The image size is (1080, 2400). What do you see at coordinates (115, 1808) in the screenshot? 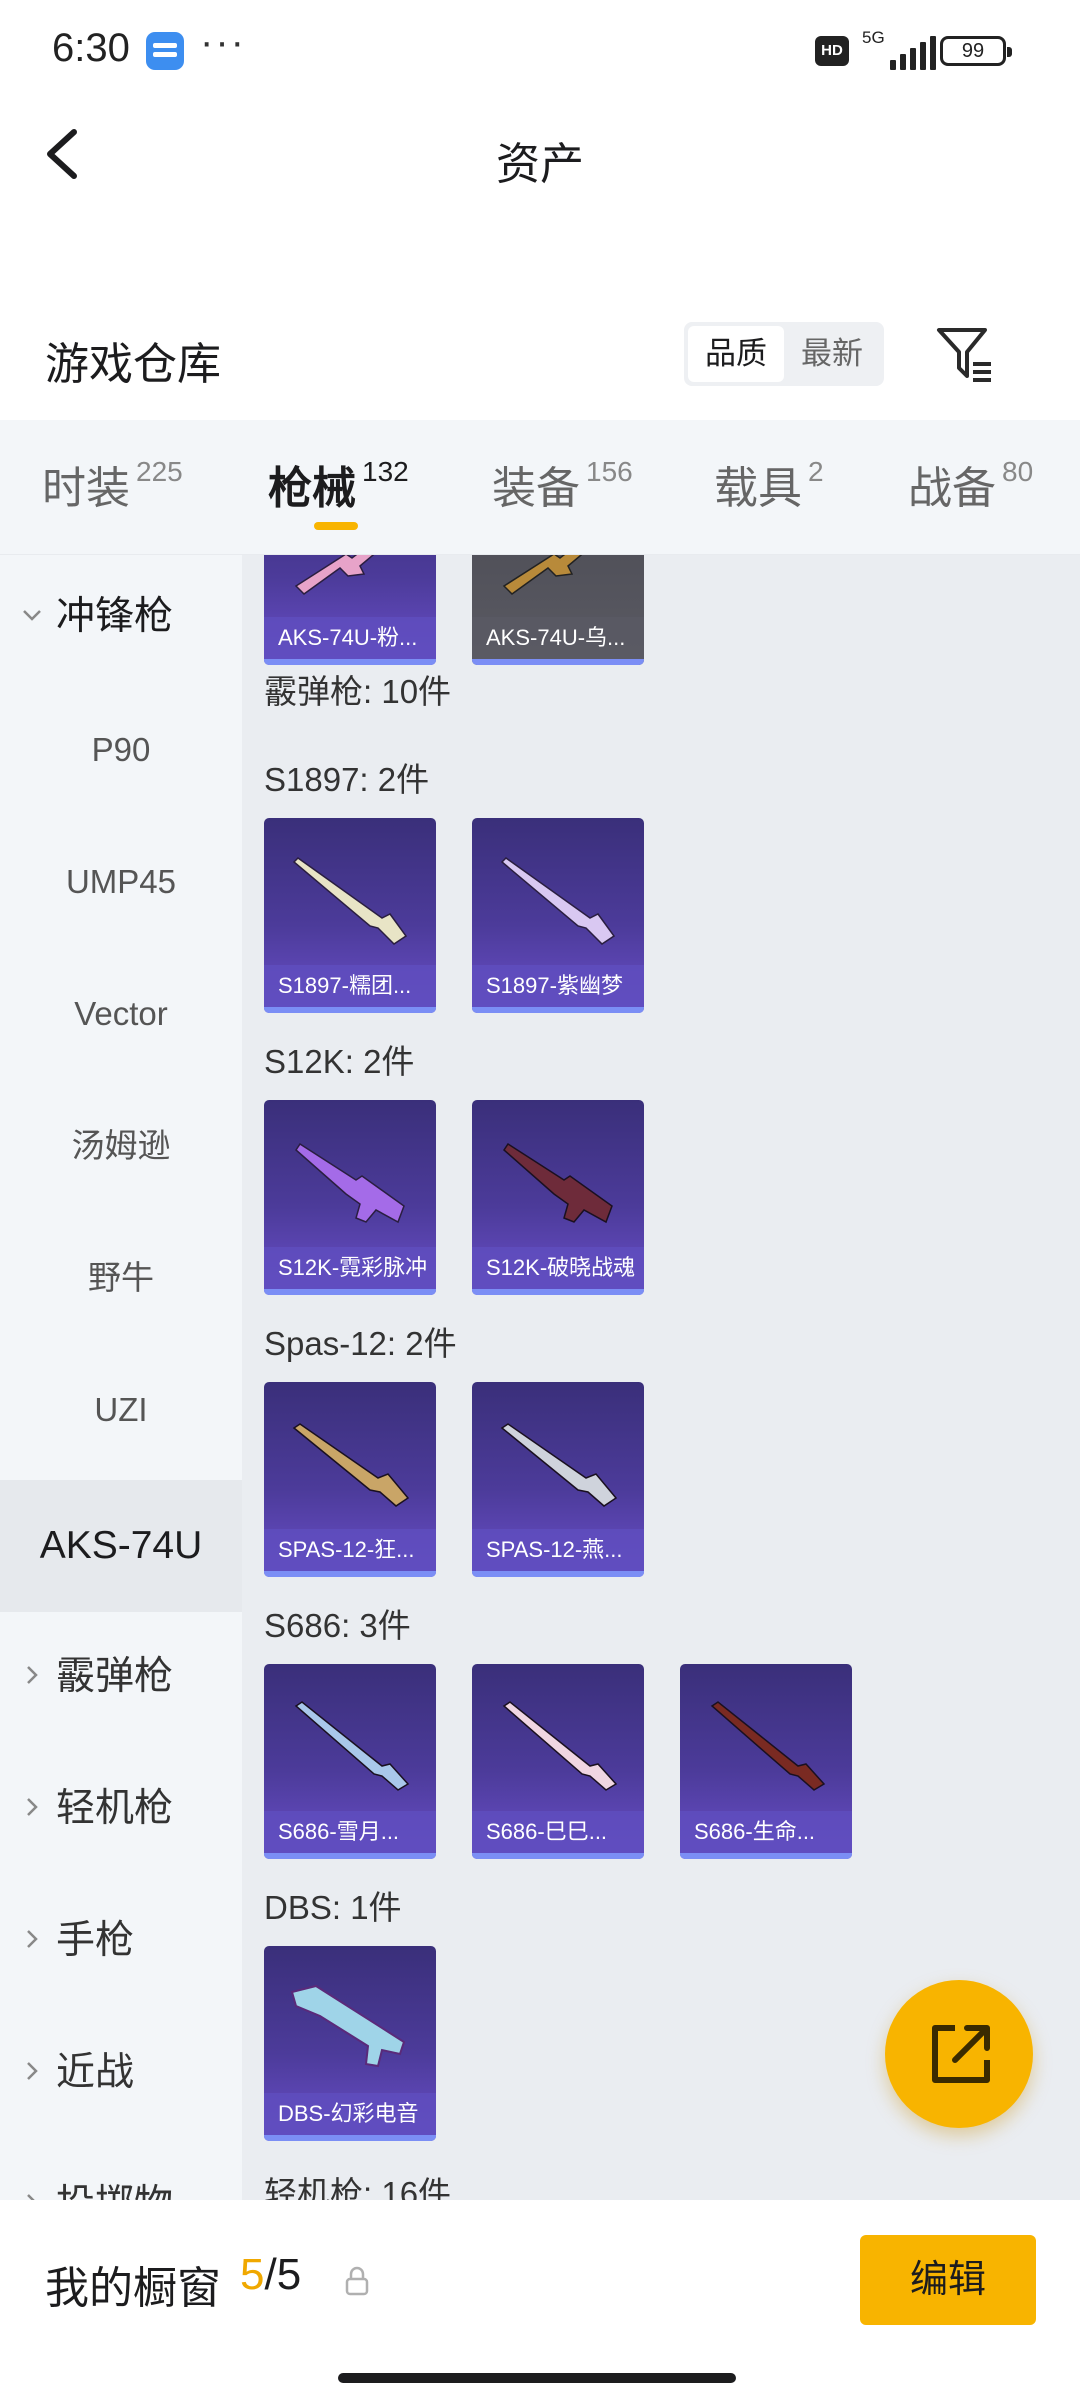
I see `sidebar-group-label: 轻机枪` at bounding box center [115, 1808].